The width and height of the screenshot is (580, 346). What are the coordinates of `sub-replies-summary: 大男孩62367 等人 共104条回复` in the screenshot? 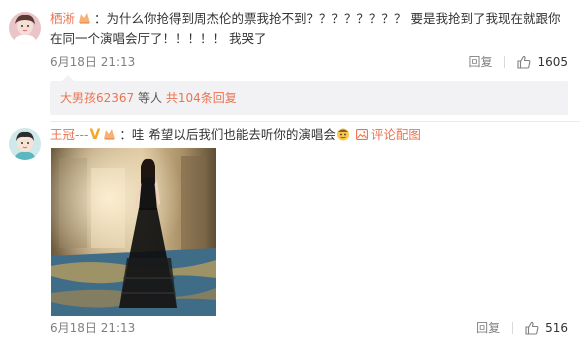 It's located at (148, 98).